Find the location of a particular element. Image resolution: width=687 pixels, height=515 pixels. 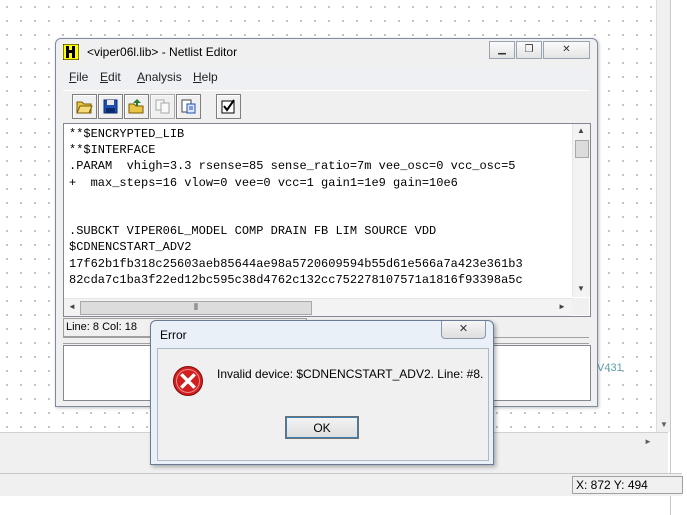

open-button is located at coordinates (84, 106).